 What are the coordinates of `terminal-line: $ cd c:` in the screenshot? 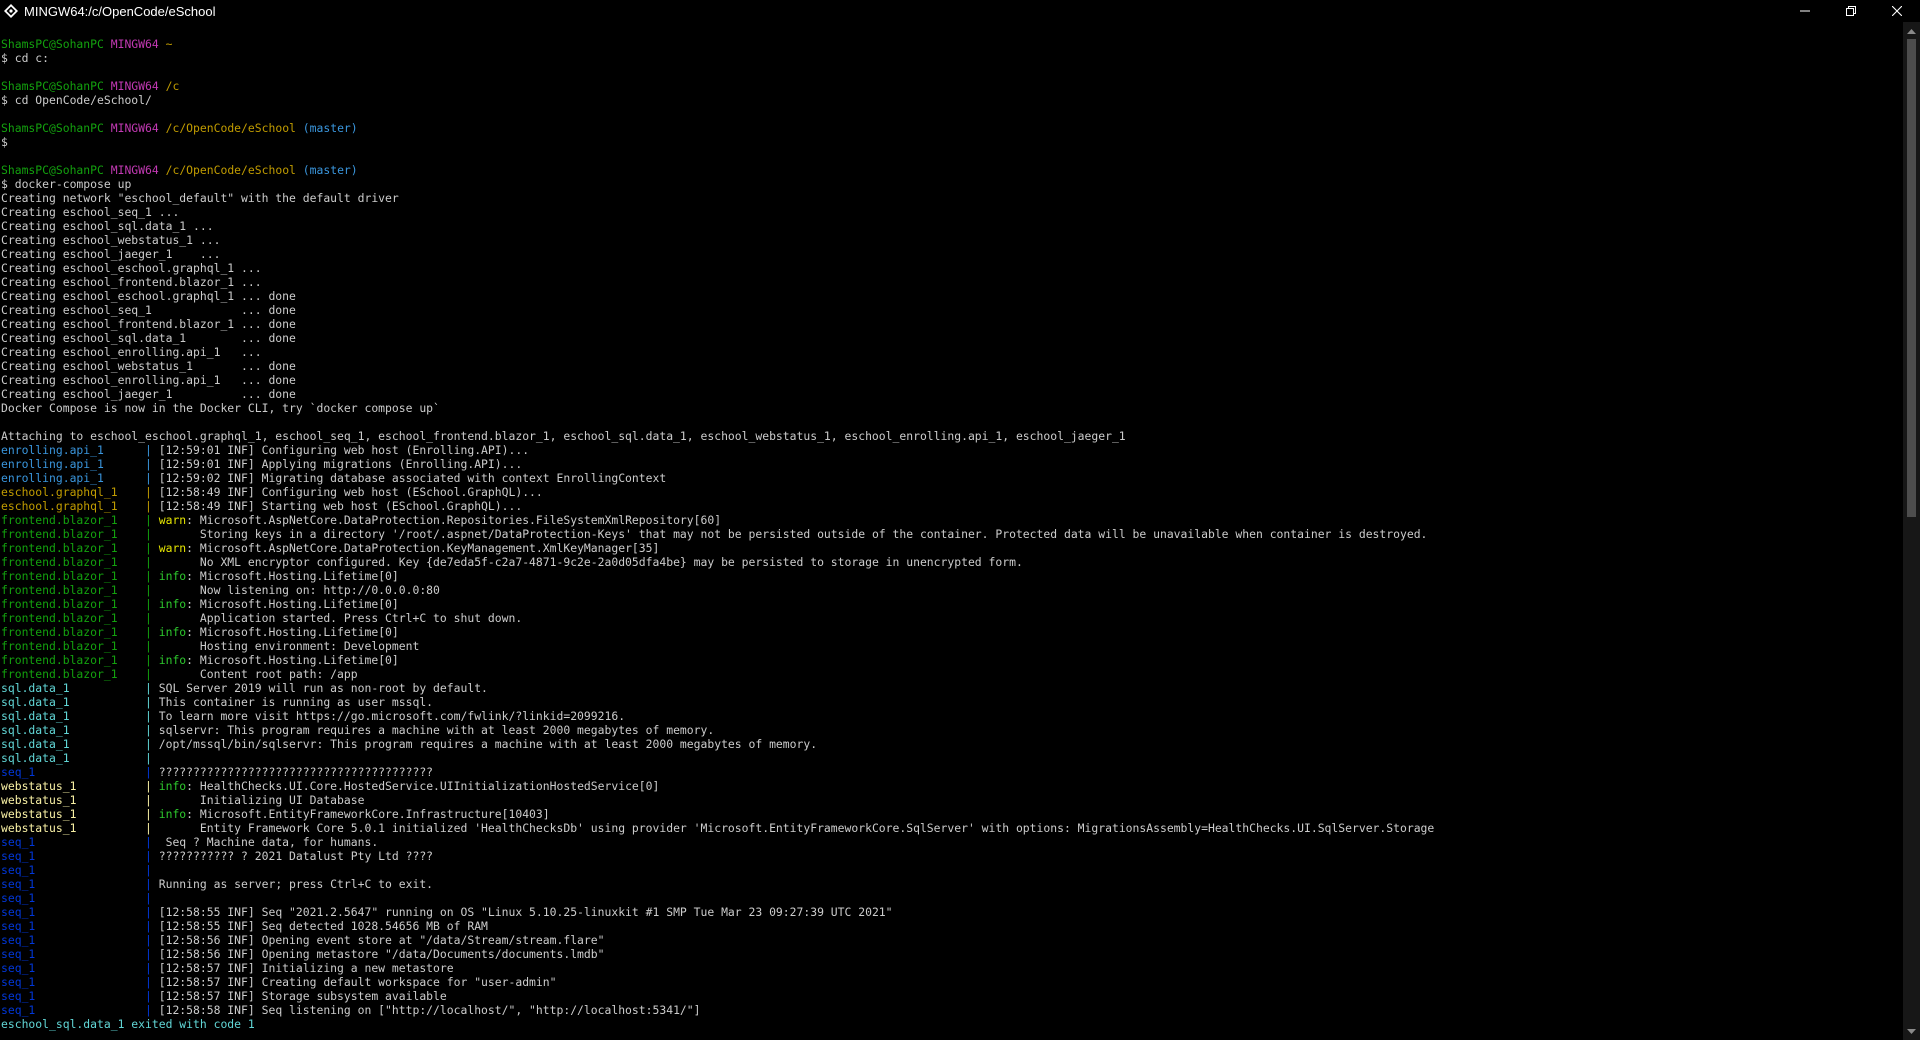 It's located at (951, 58).